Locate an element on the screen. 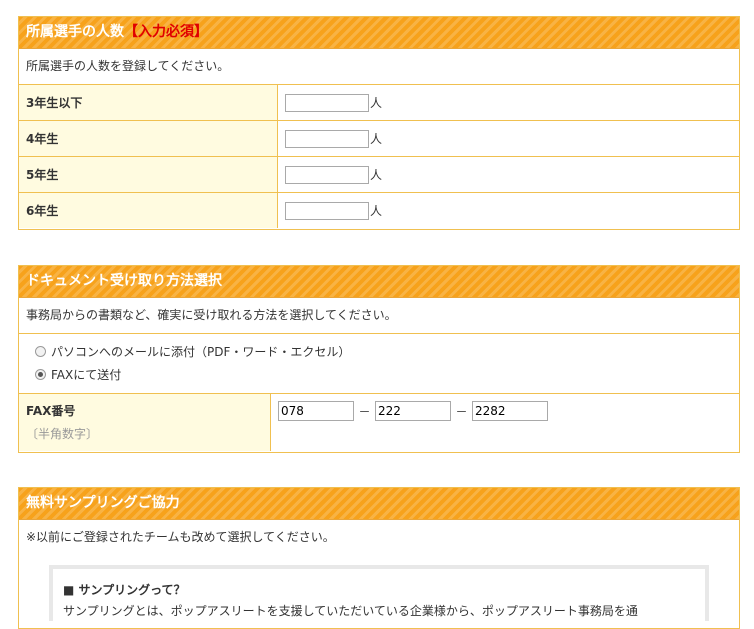 The height and width of the screenshot is (629, 754). fax-number-note: 〔半角数字〕 is located at coordinates (62, 434).